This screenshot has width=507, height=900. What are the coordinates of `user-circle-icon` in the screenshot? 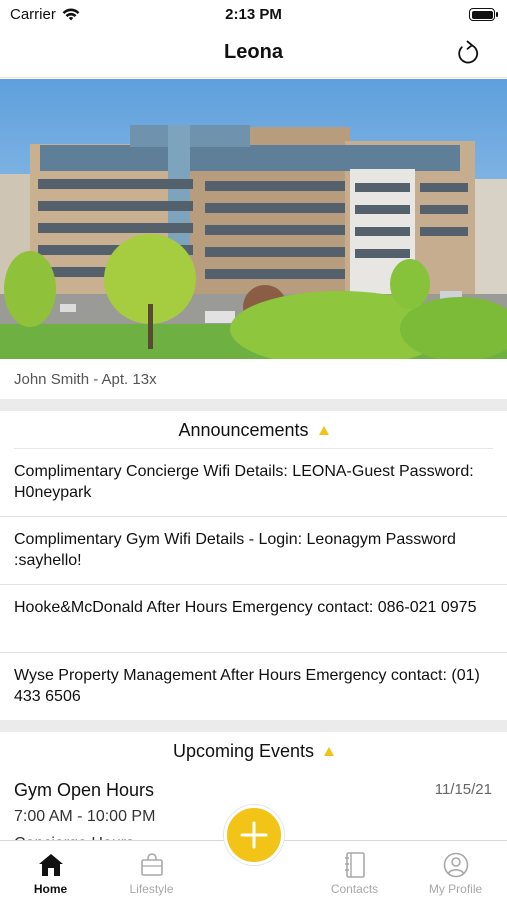 It's located at (456, 865).